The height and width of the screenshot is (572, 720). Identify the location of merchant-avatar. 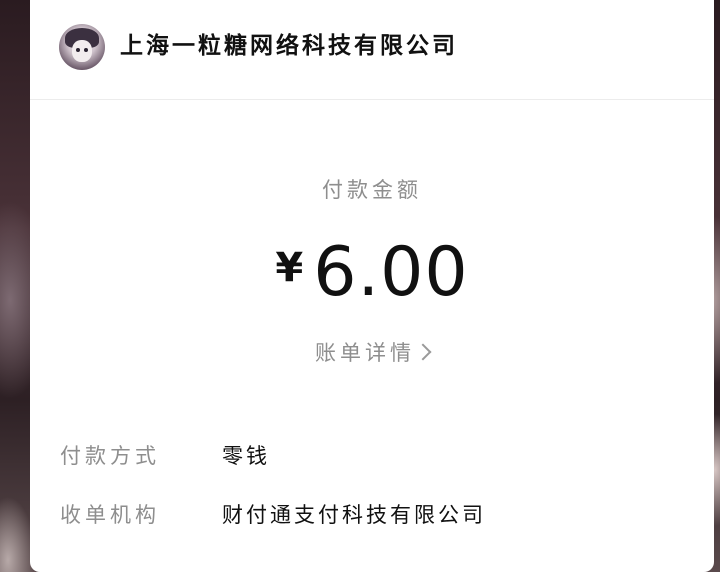
(82, 47).